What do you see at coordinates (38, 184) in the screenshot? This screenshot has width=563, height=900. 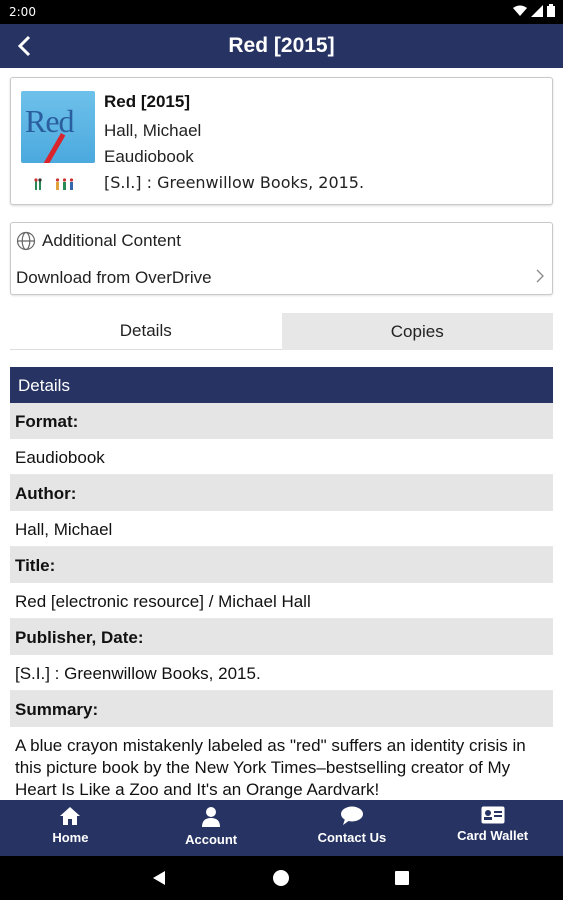 I see `headphones-icon` at bounding box center [38, 184].